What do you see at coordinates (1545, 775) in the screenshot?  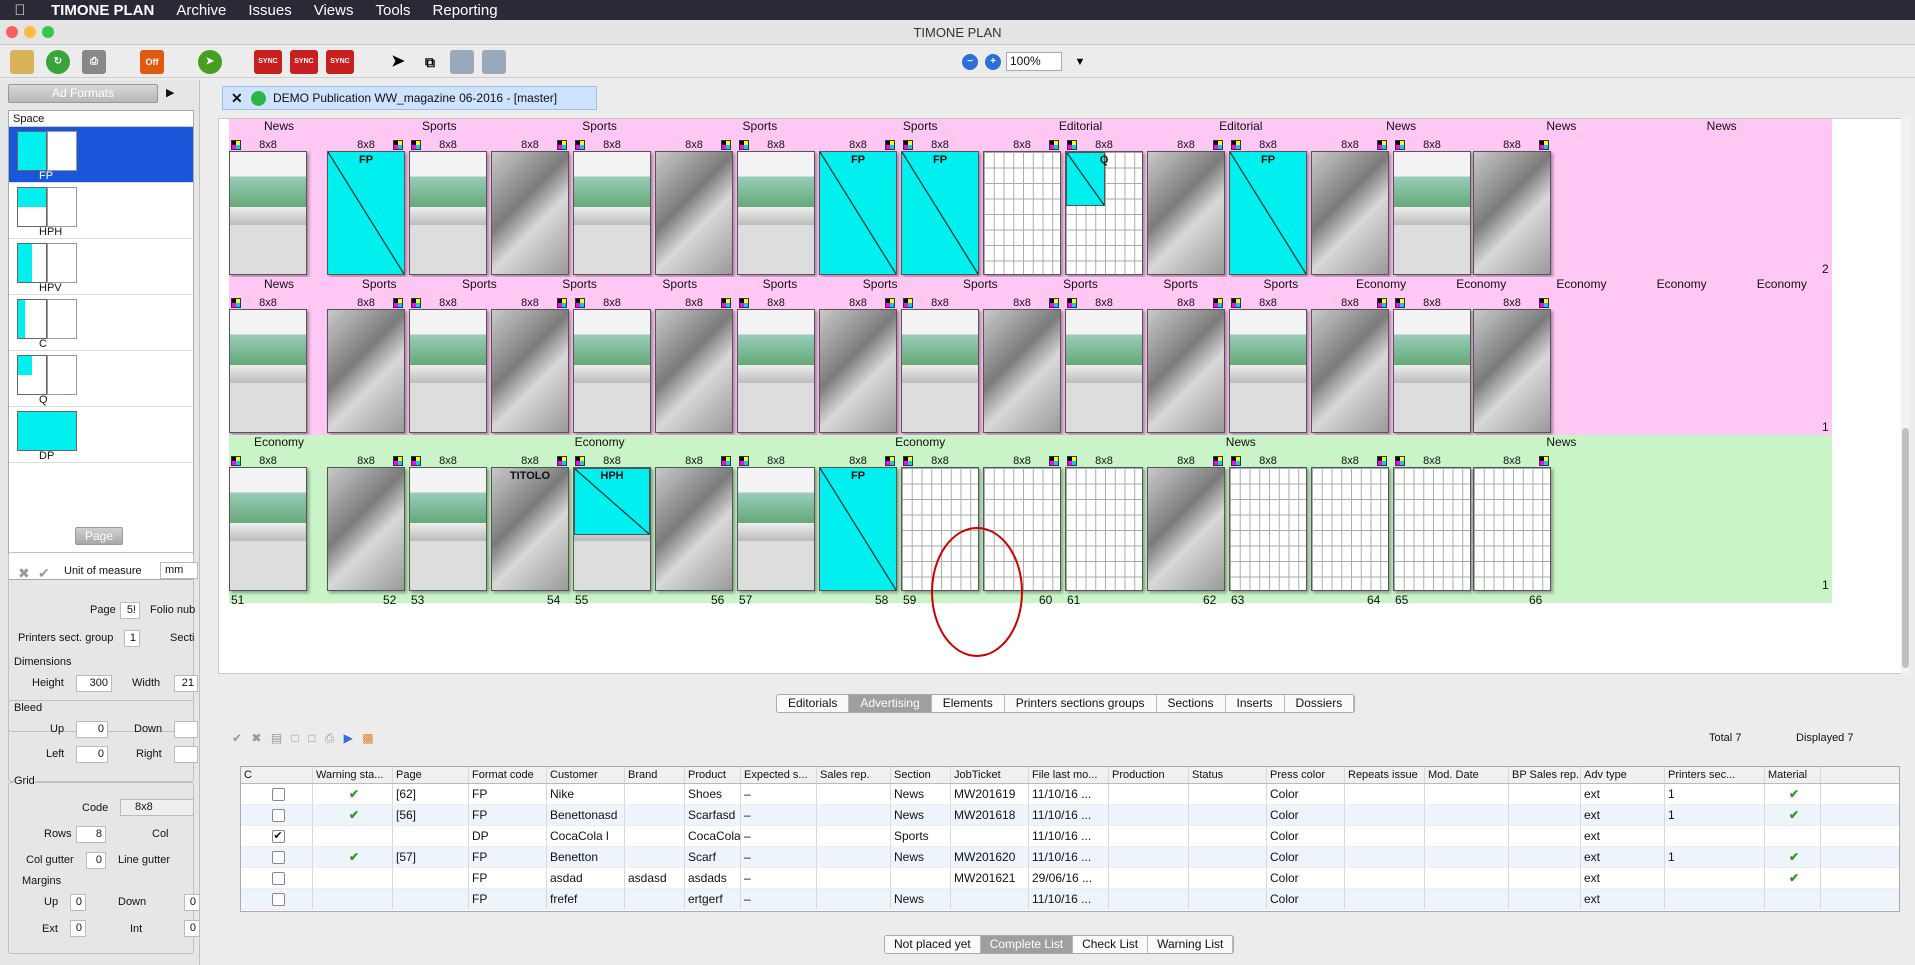 I see `column-header: BP Sales rep.` at bounding box center [1545, 775].